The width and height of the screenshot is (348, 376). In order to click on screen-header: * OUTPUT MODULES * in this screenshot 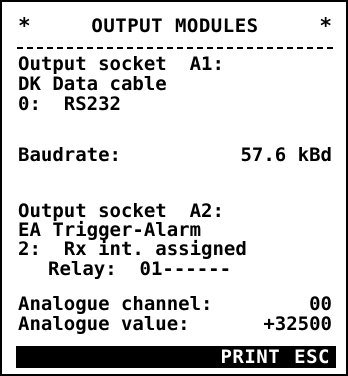, I will do `click(175, 26)`.